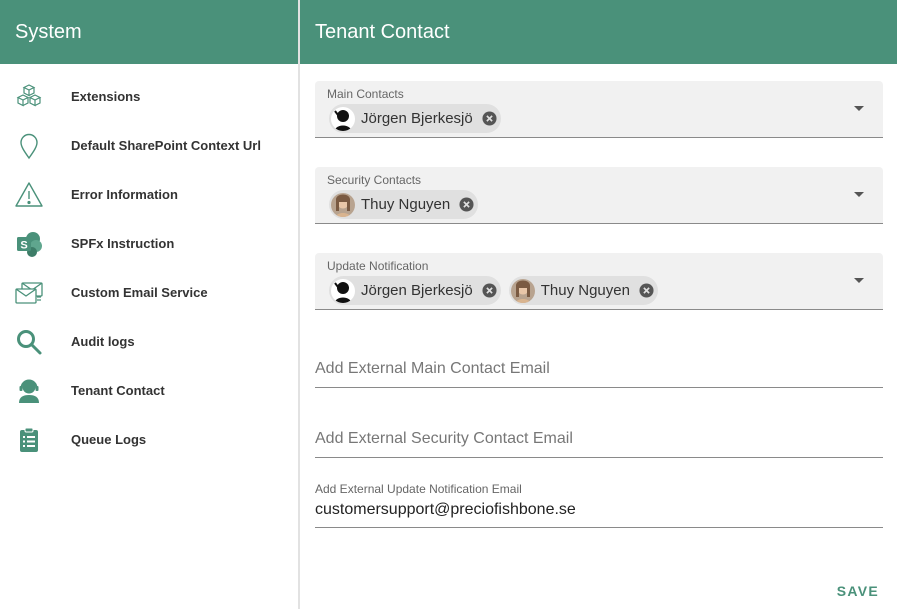 The height and width of the screenshot is (609, 897). I want to click on security-contacts-chips: Thuy Nguyen, so click(407, 204).